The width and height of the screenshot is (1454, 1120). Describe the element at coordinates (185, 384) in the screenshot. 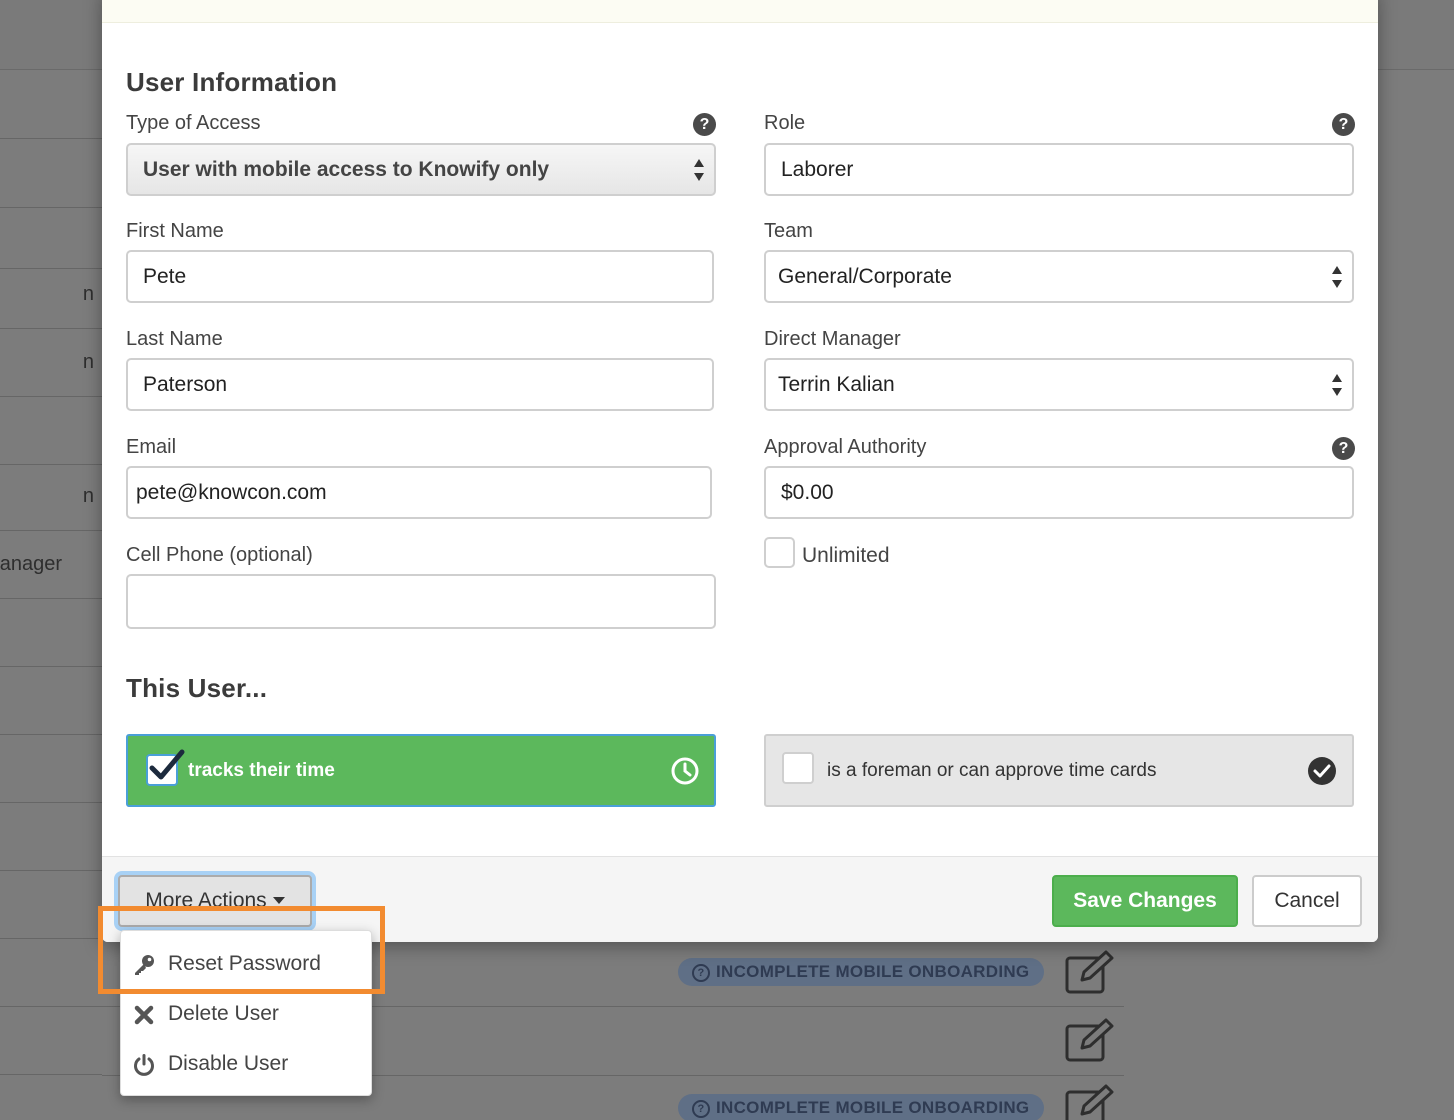

I see `last-name-value: Paterson` at that location.